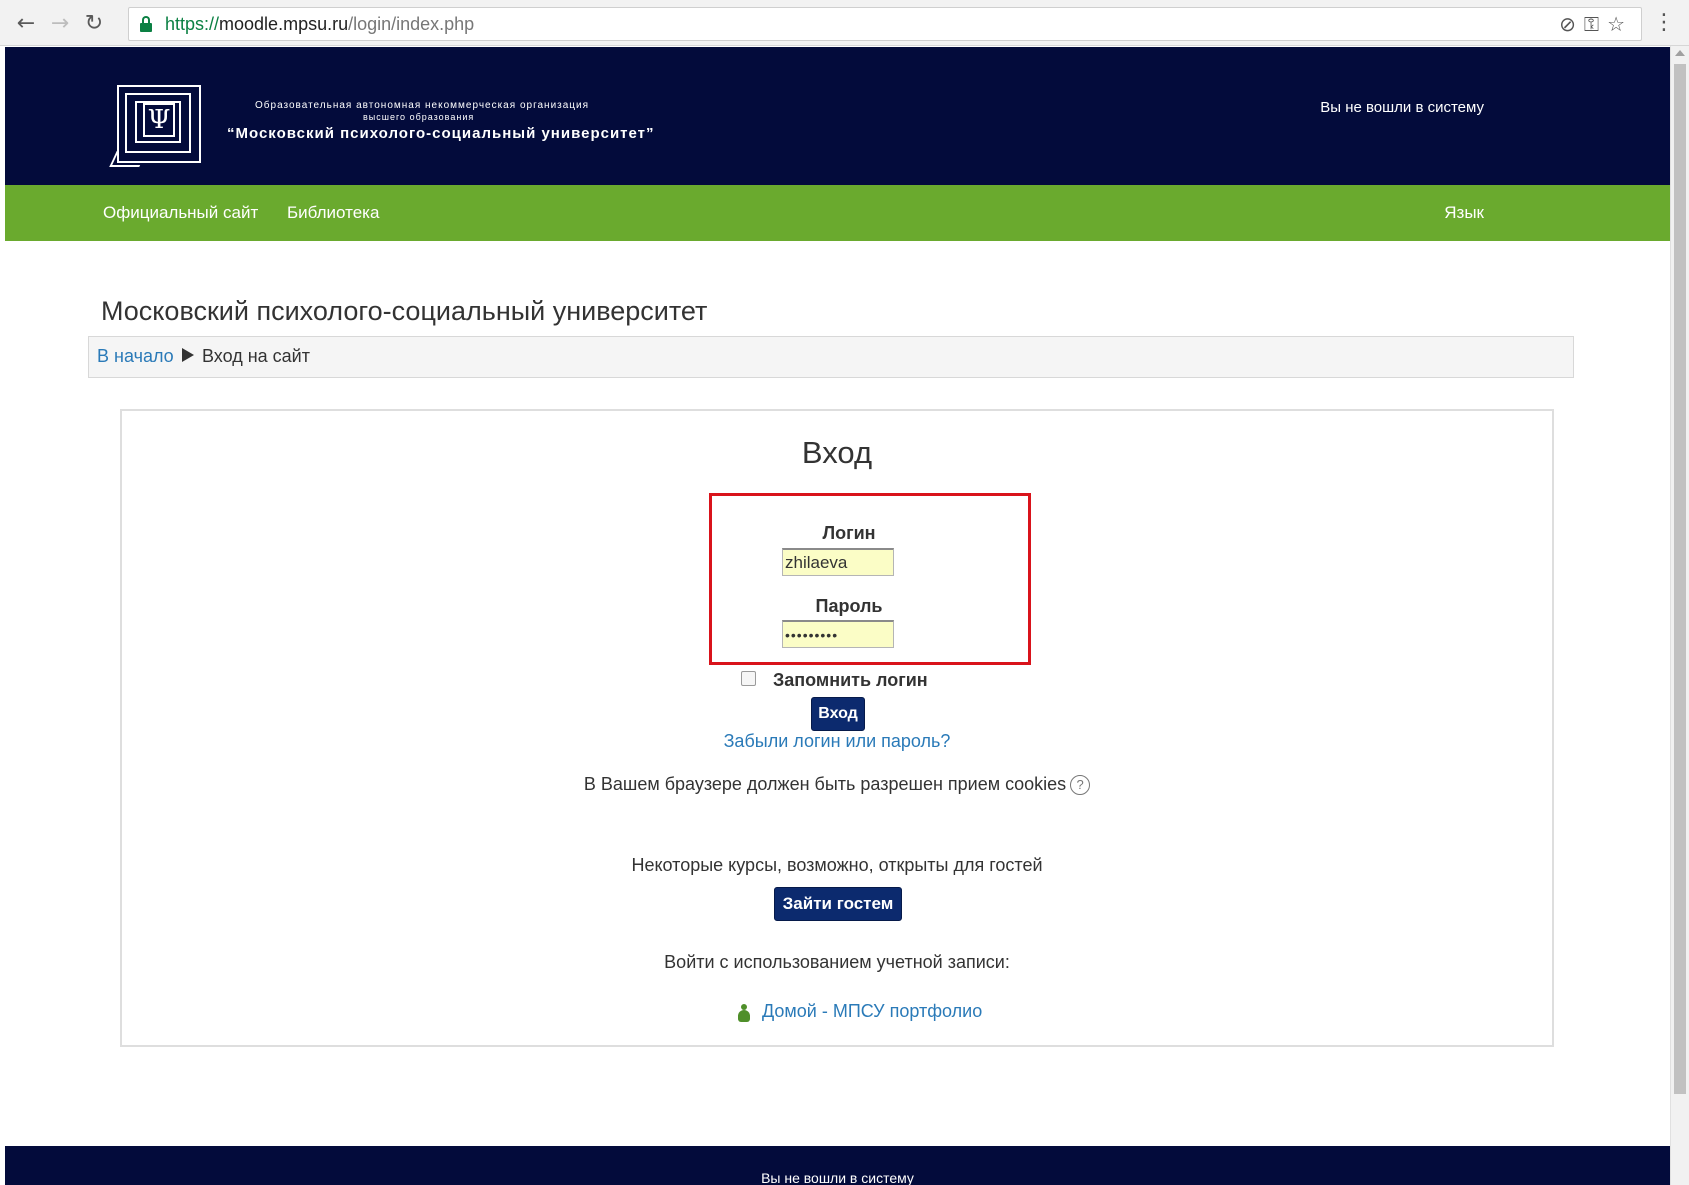  Describe the element at coordinates (748, 678) in the screenshot. I see `remember-username-checkbox` at that location.